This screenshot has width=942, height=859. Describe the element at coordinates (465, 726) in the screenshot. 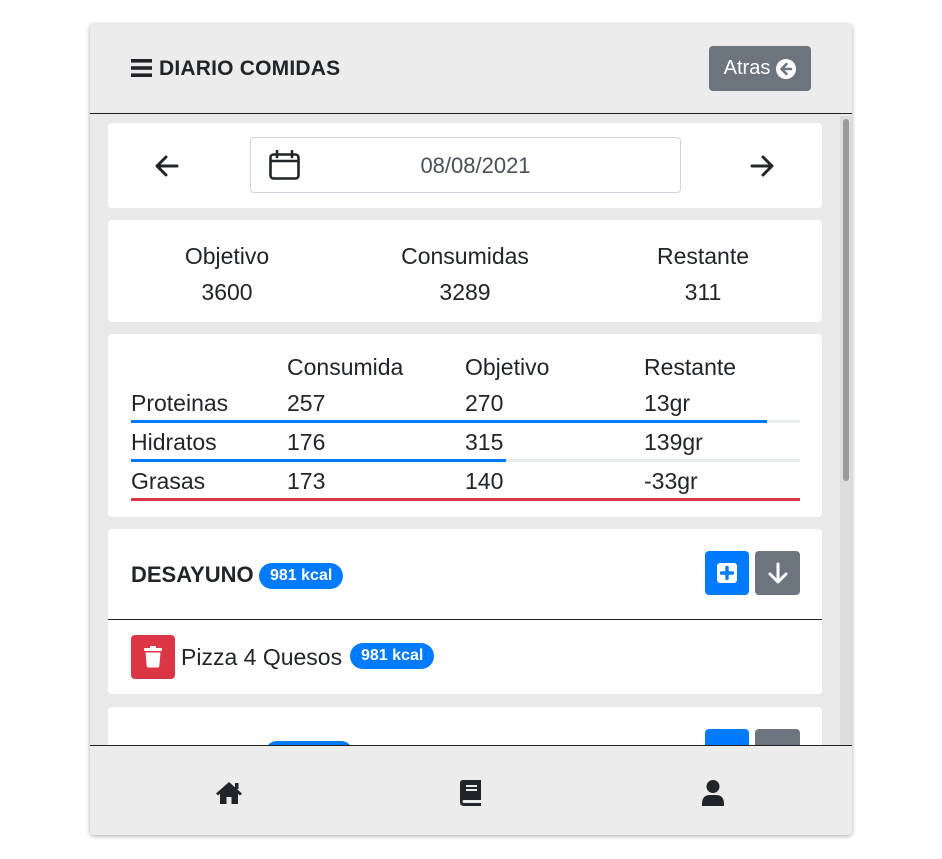

I see `meal-card-next` at that location.